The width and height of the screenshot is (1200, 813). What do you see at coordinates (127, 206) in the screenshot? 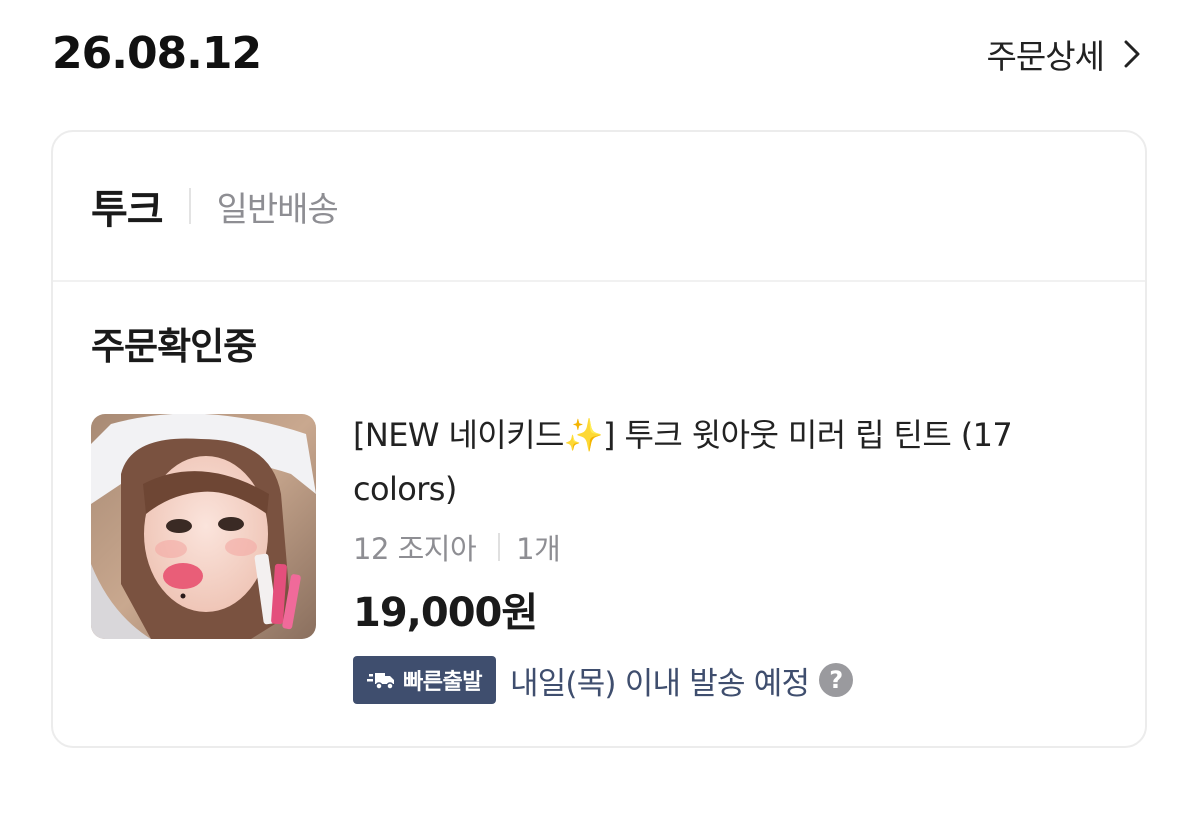
I see `brand-name: 투크` at bounding box center [127, 206].